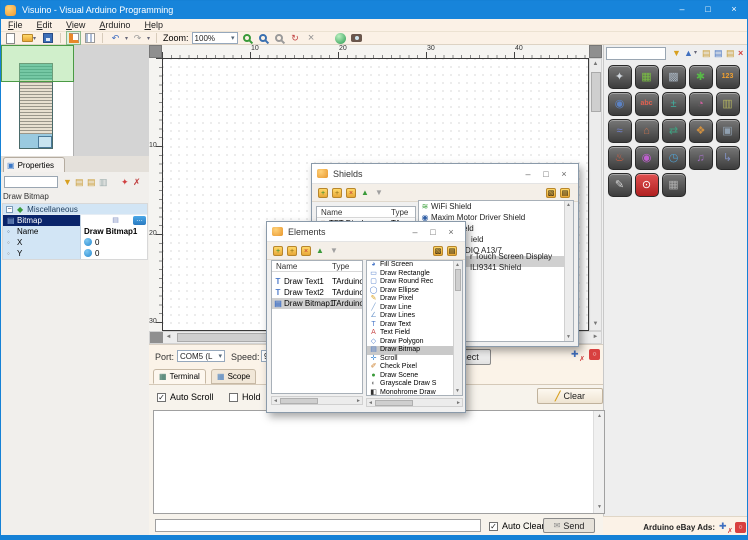  Describe the element at coordinates (414, 384) in the screenshot. I see `palette-item: ◐ Grayscale Draw S` at that location.